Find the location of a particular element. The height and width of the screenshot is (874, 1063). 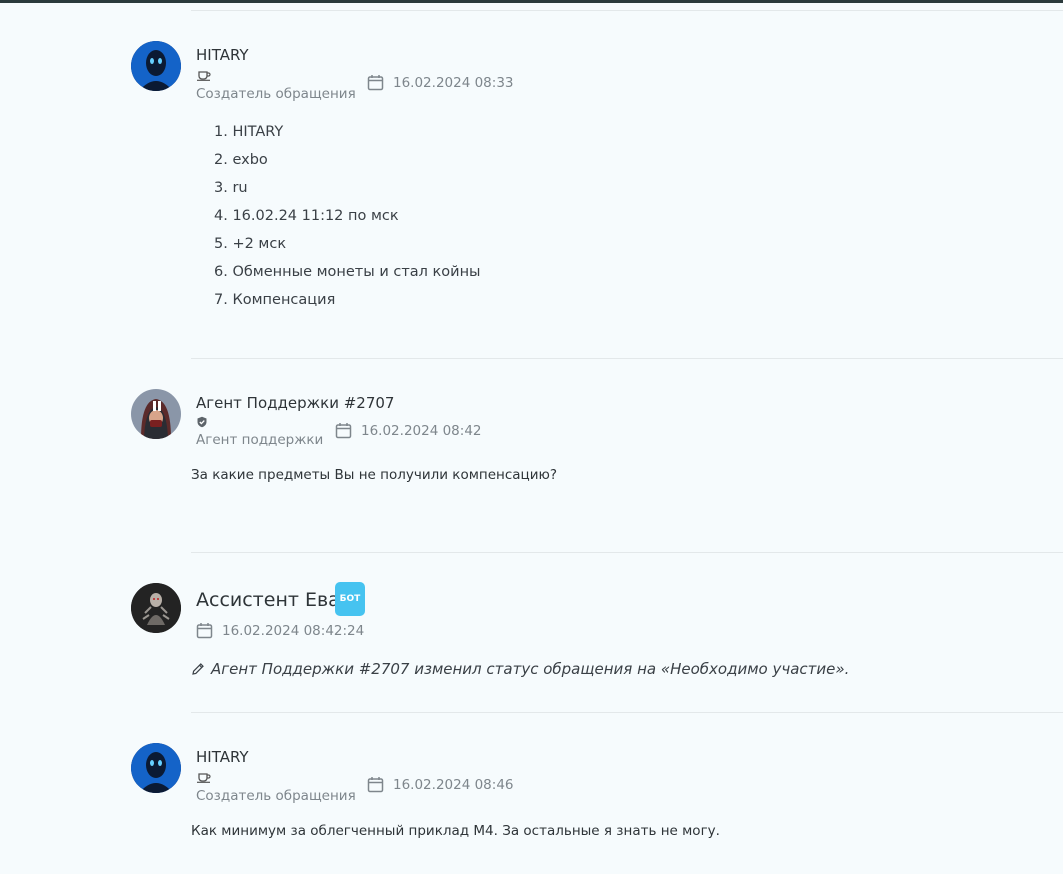

list-item: 4. 16.02.24 11:12 по мск is located at coordinates (306, 216).